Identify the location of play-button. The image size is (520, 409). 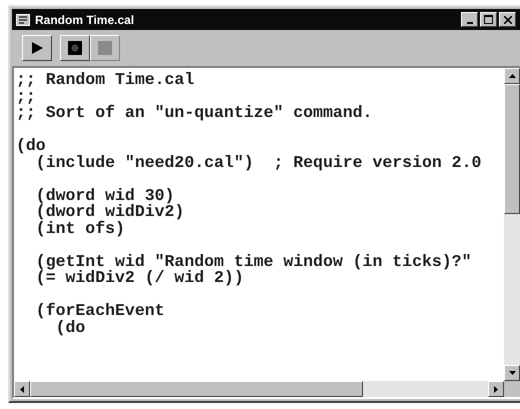
(37, 48).